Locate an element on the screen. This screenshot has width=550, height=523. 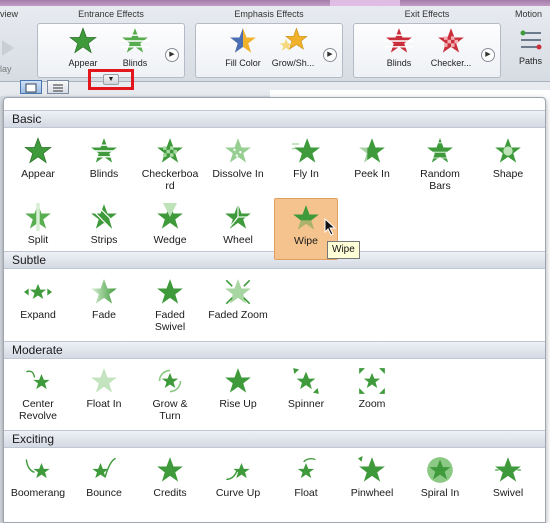
effect-credits: Credits is located at coordinates (170, 482).